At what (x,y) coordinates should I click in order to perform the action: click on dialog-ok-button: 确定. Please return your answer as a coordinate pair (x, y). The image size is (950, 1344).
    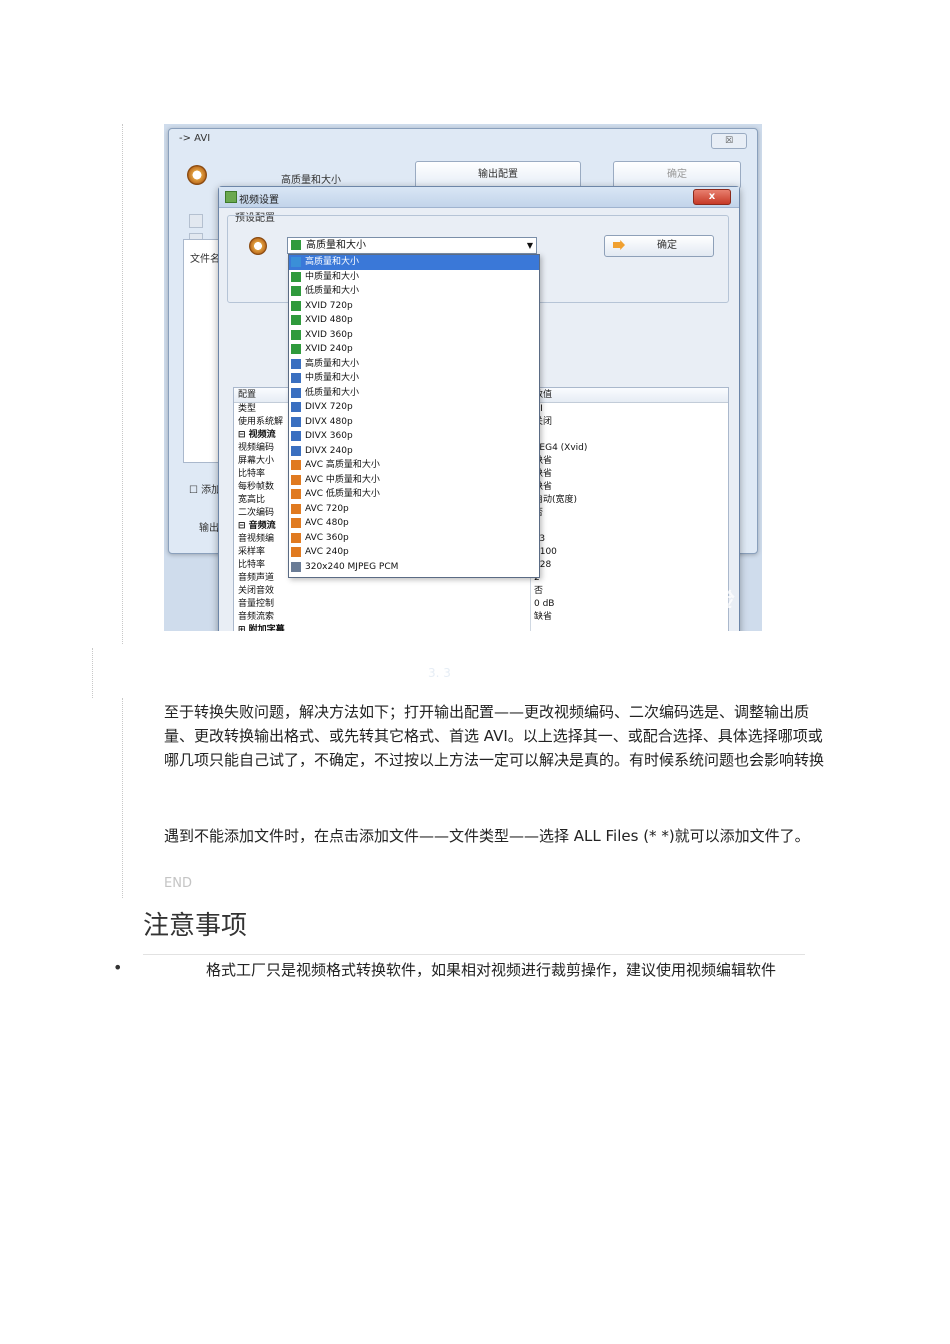
    Looking at the image, I should click on (659, 246).